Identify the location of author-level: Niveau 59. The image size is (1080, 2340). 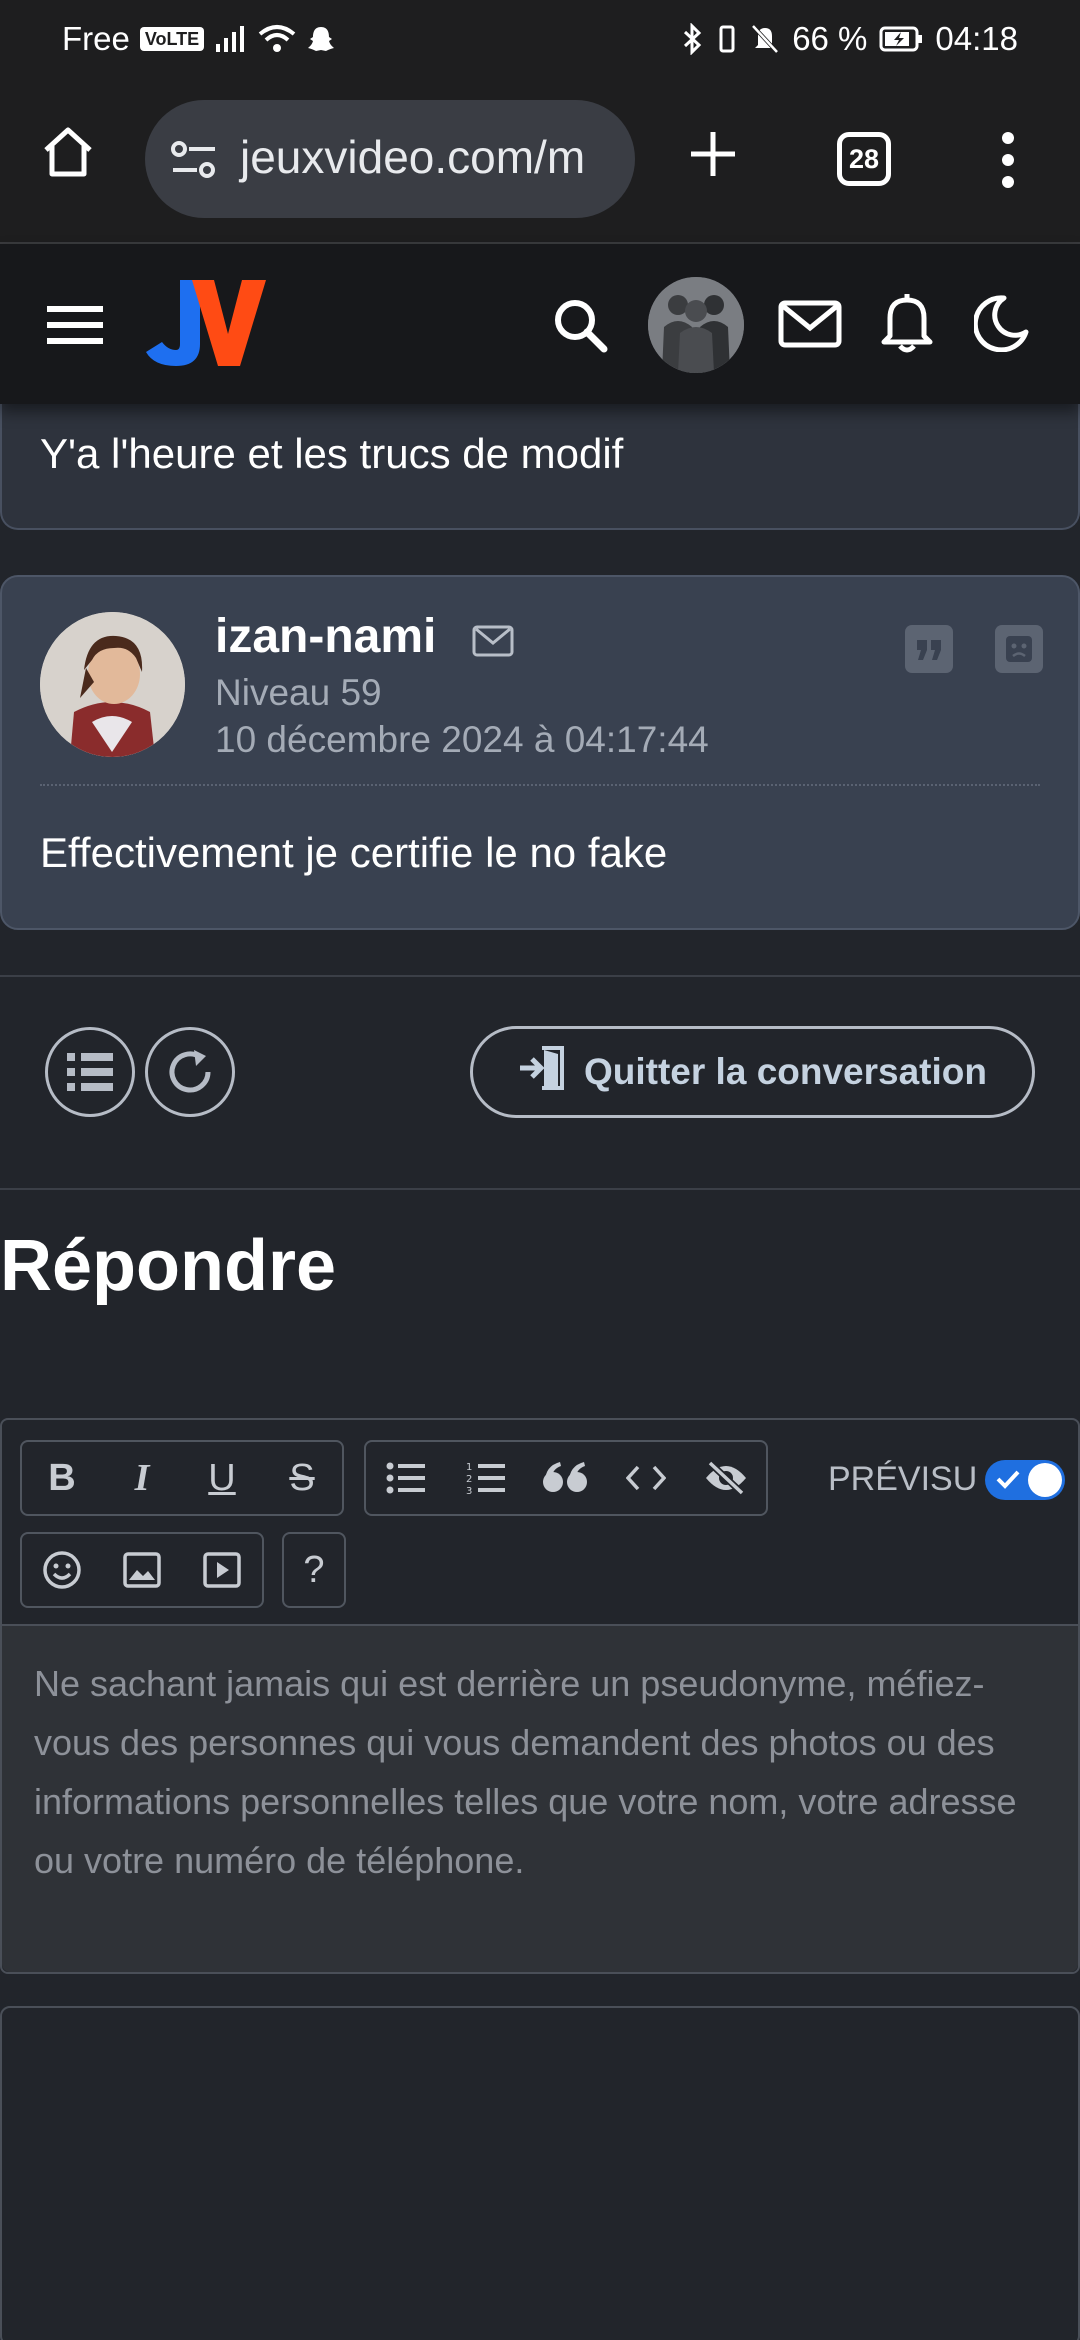
(298, 692).